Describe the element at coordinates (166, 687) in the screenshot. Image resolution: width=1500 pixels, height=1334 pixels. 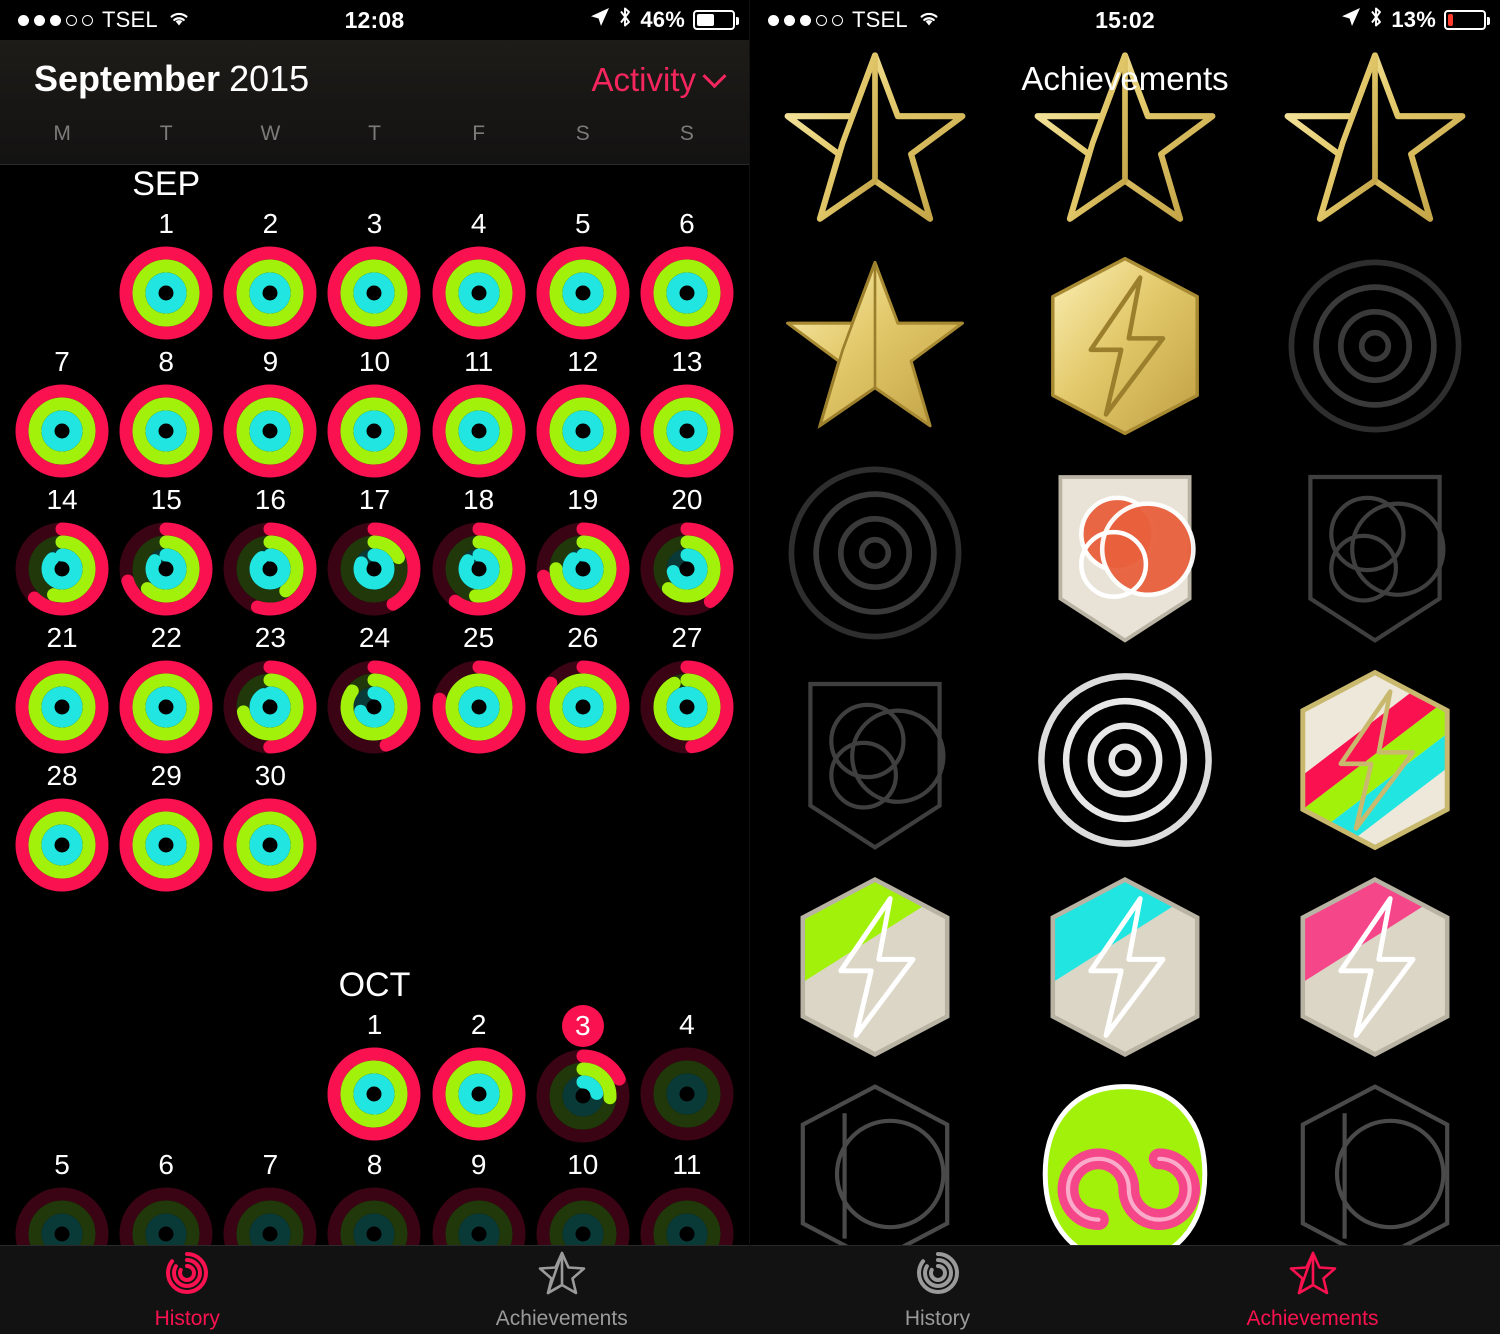
I see `calendar-day-cell: 22` at that location.